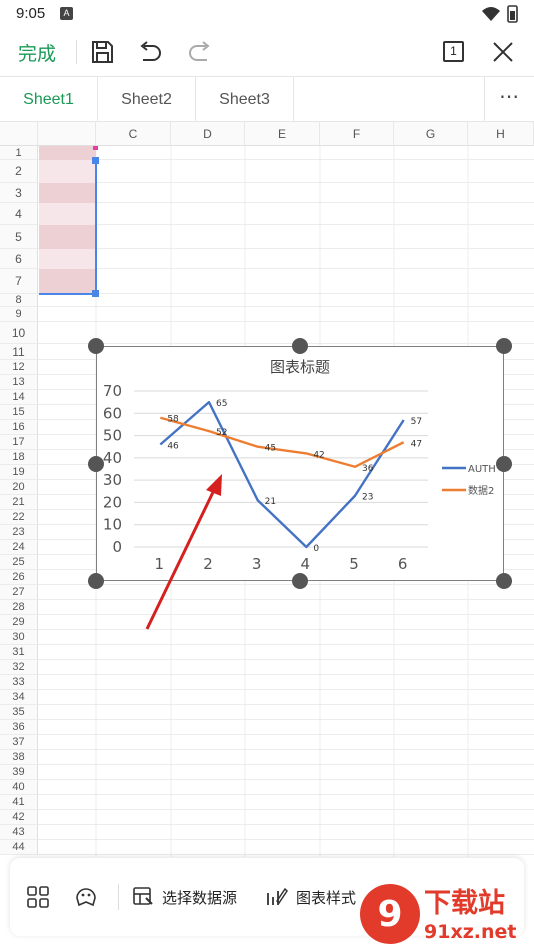 The width and height of the screenshot is (534, 950). Describe the element at coordinates (19, 300) in the screenshot. I see `row-header: 8` at that location.